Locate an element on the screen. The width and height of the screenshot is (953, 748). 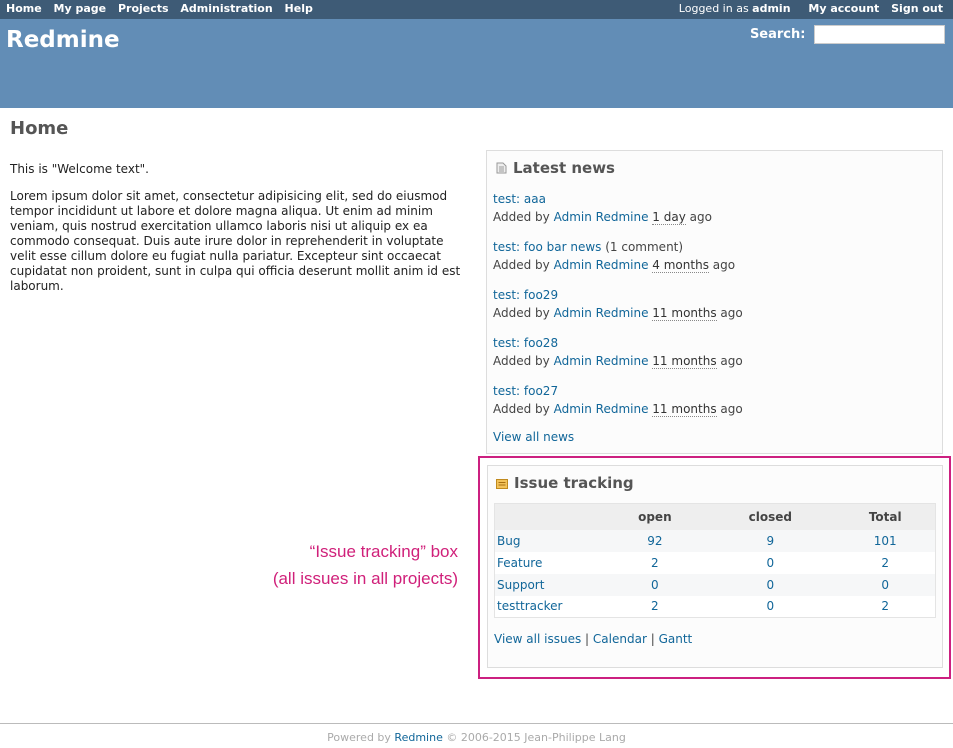
header: Redmine Search: is located at coordinates (476, 63).